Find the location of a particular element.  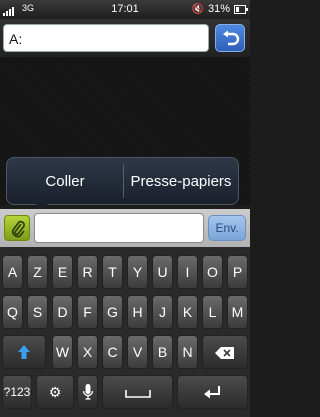

key-j: J is located at coordinates (162, 312).